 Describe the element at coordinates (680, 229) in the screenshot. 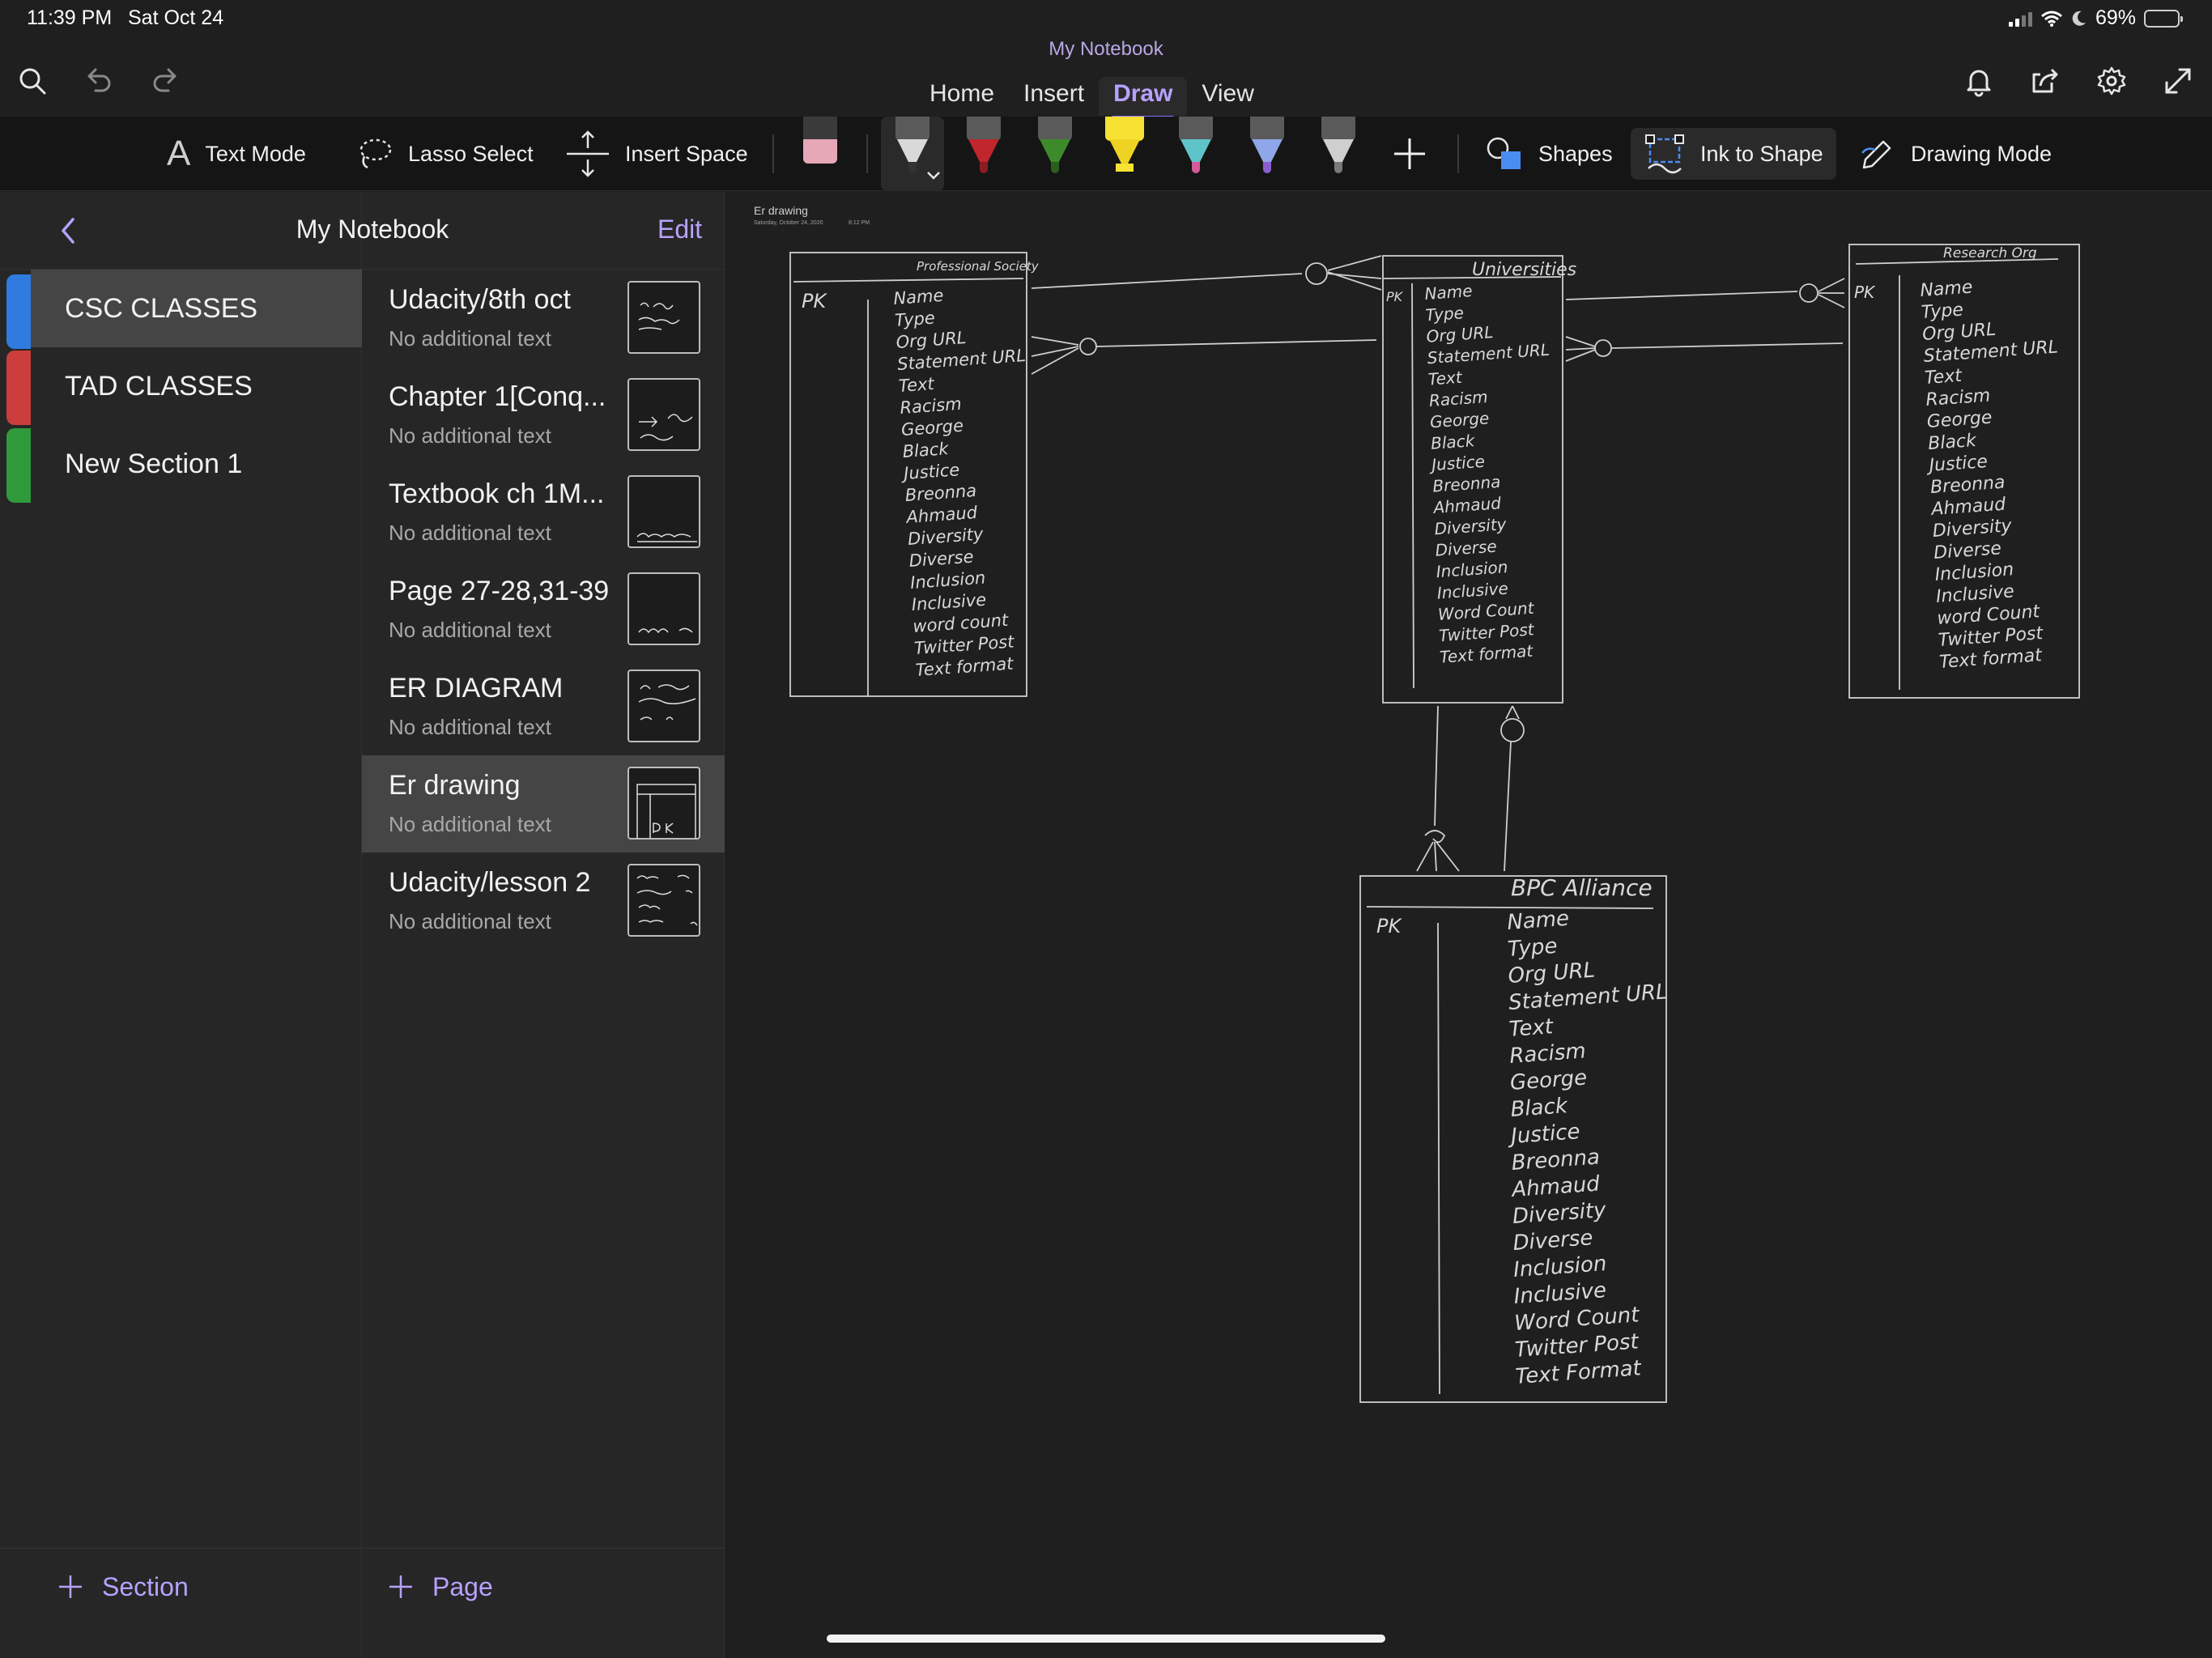

I see `edit-button: Edit` at that location.